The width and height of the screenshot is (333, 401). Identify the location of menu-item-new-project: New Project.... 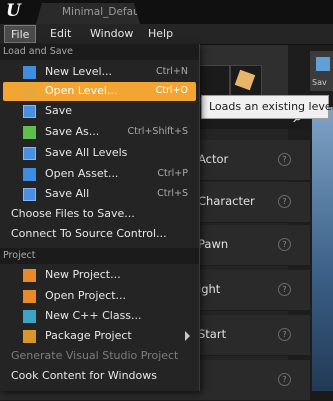
(99, 275).